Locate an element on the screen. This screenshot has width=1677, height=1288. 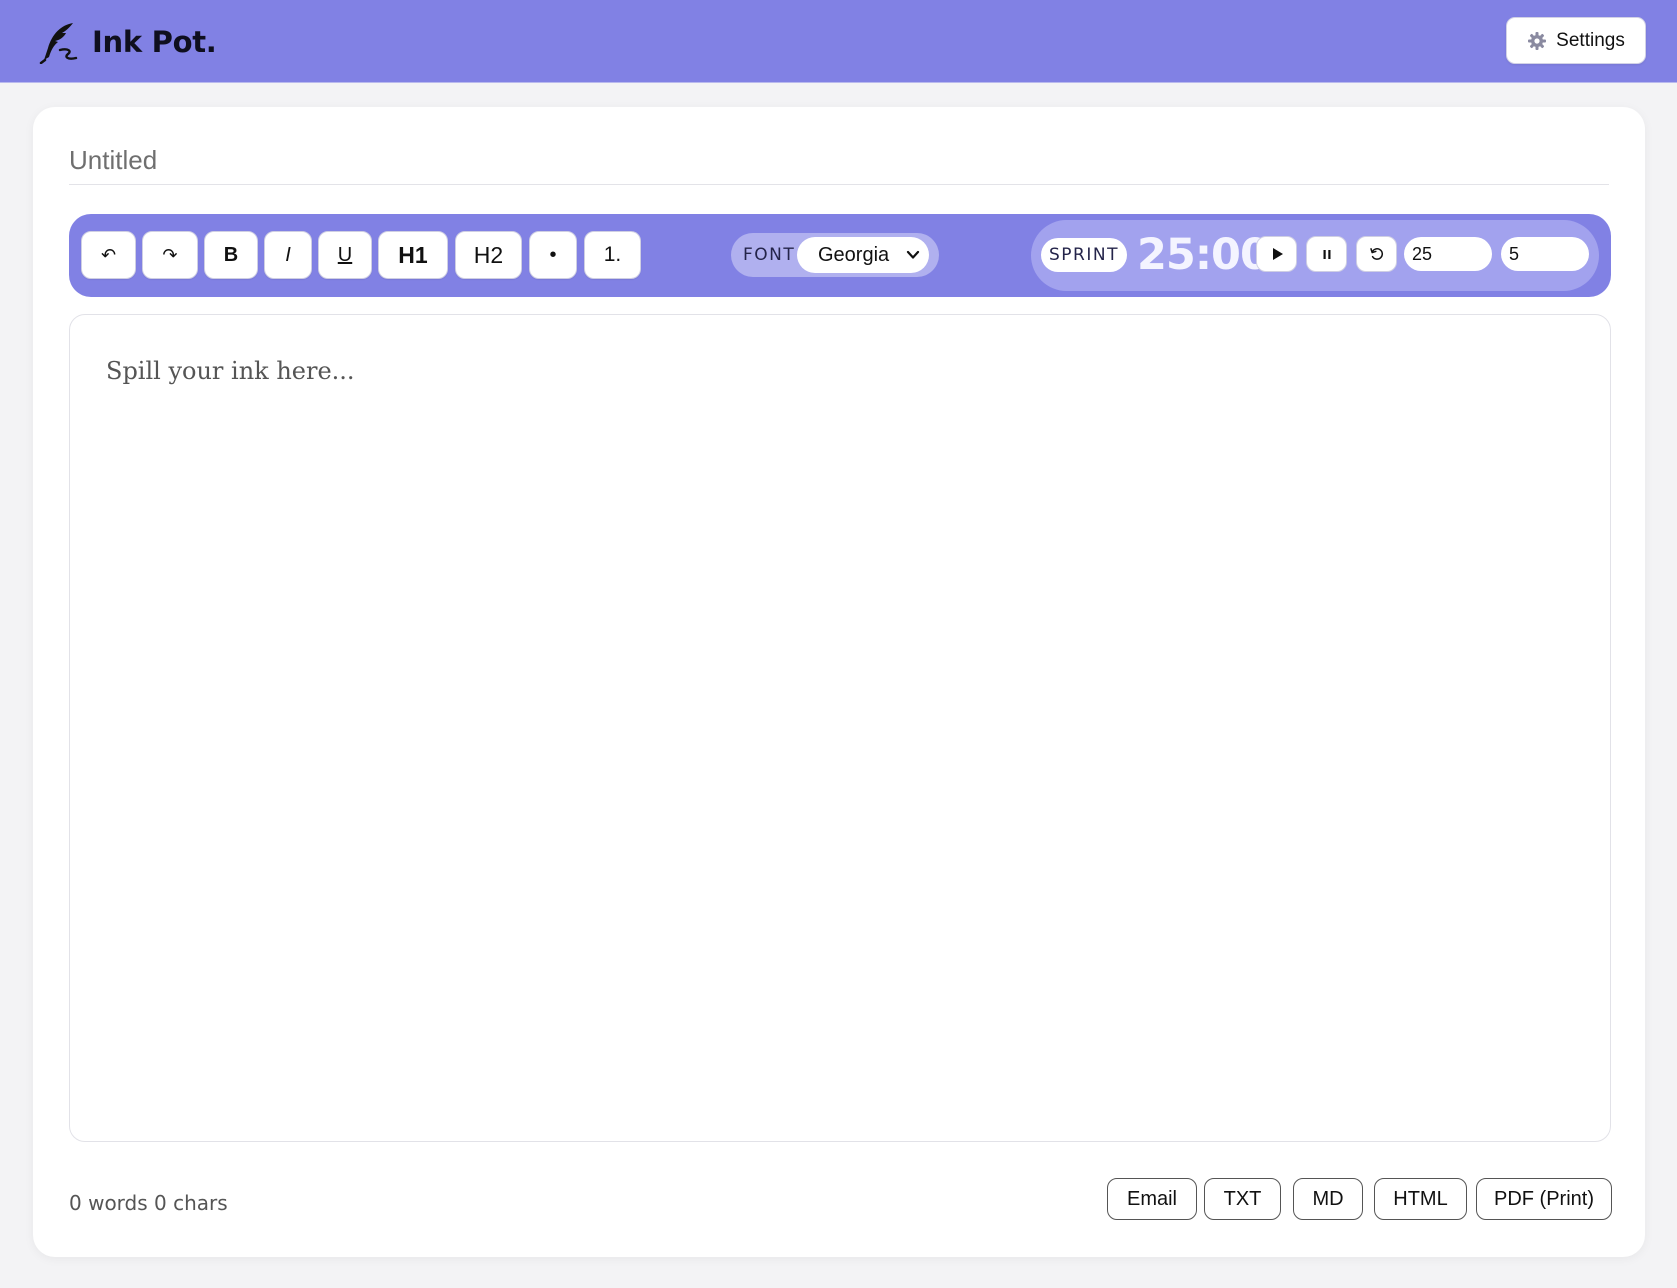
export-html-button: HTML is located at coordinates (1420, 1199).